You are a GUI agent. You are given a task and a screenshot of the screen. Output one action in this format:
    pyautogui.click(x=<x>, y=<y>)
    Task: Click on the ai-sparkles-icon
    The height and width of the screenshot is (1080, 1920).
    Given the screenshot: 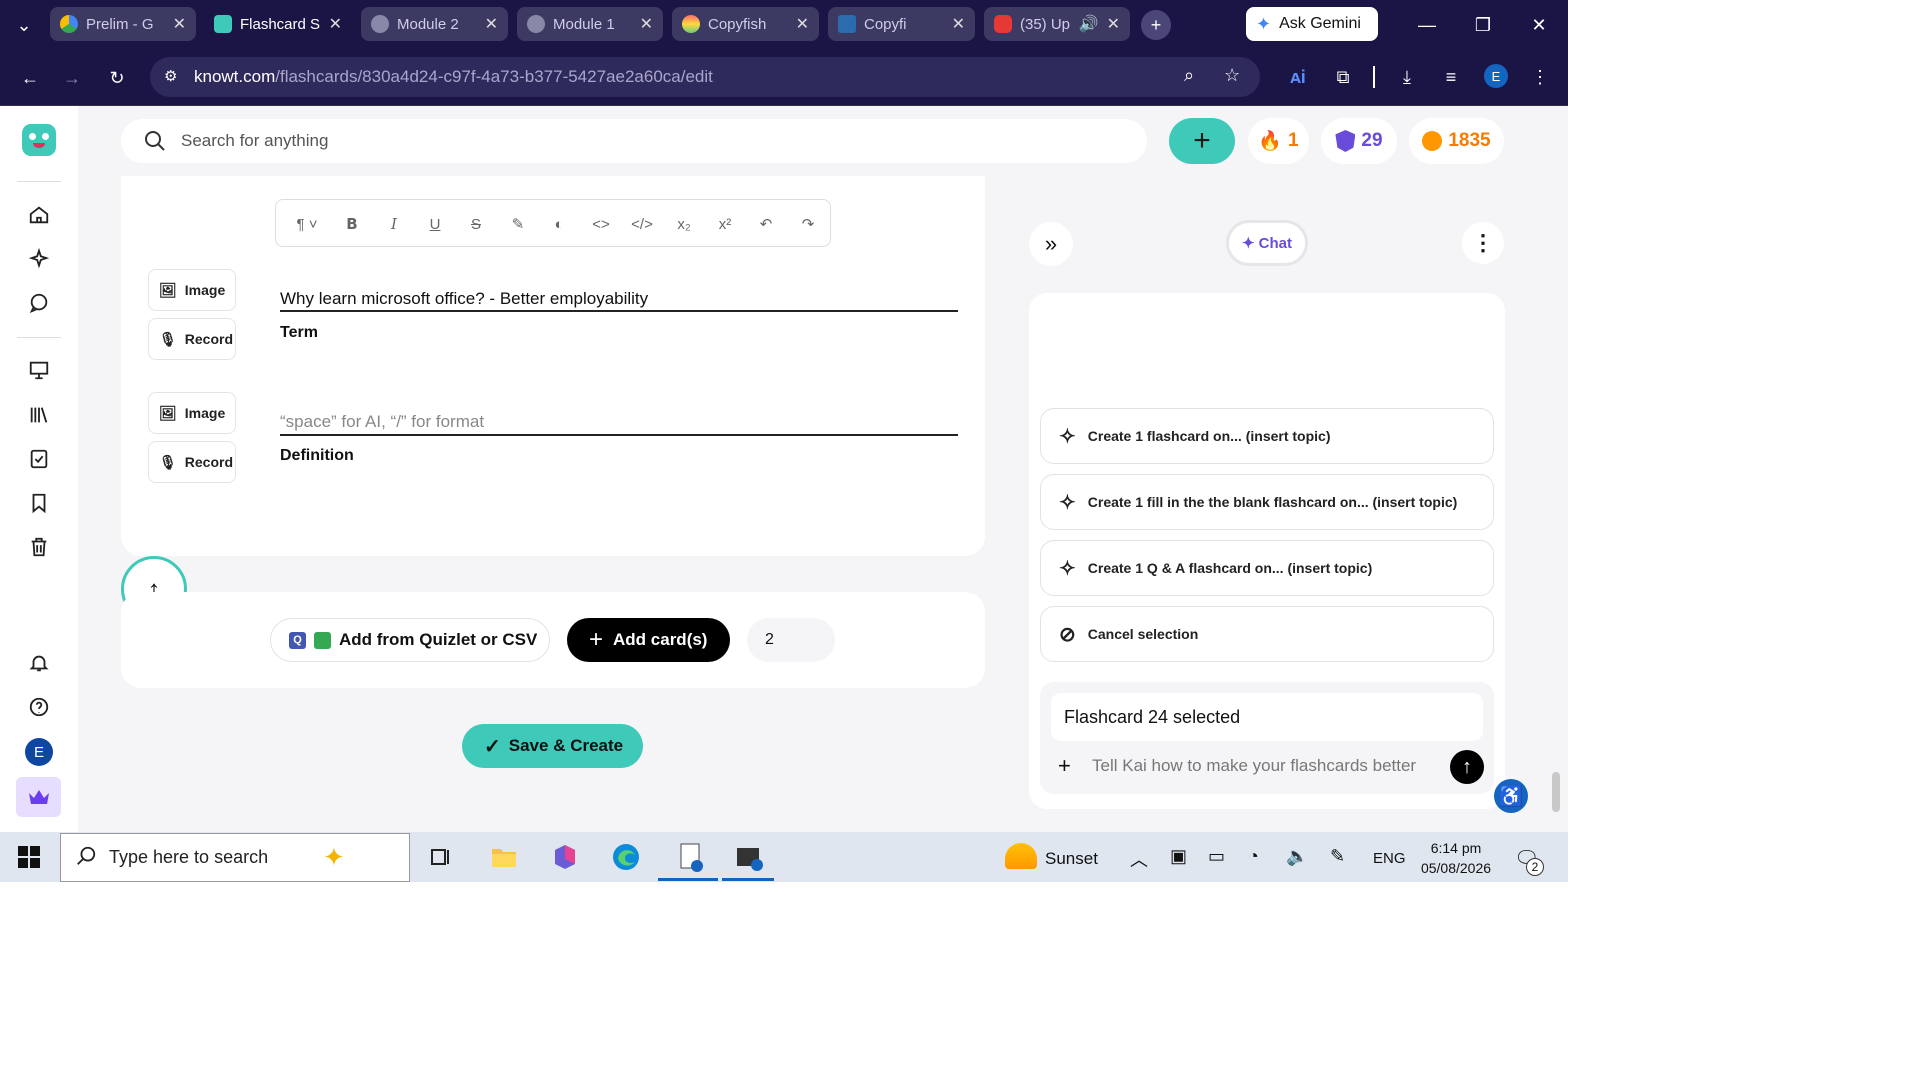 What is the action you would take?
    pyautogui.click(x=39, y=259)
    